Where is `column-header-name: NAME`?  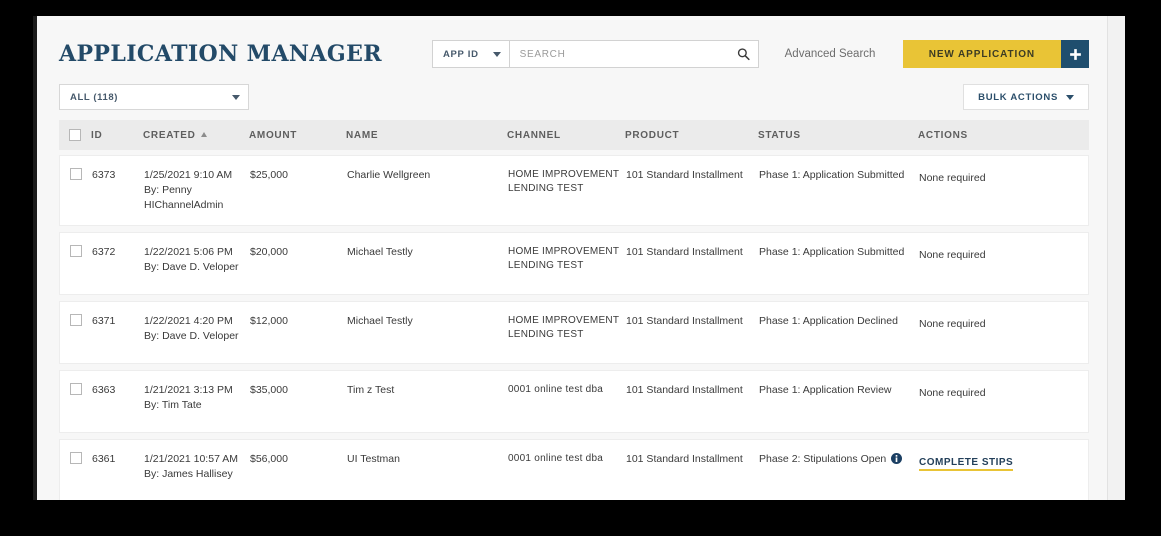
column-header-name: NAME is located at coordinates (426, 135).